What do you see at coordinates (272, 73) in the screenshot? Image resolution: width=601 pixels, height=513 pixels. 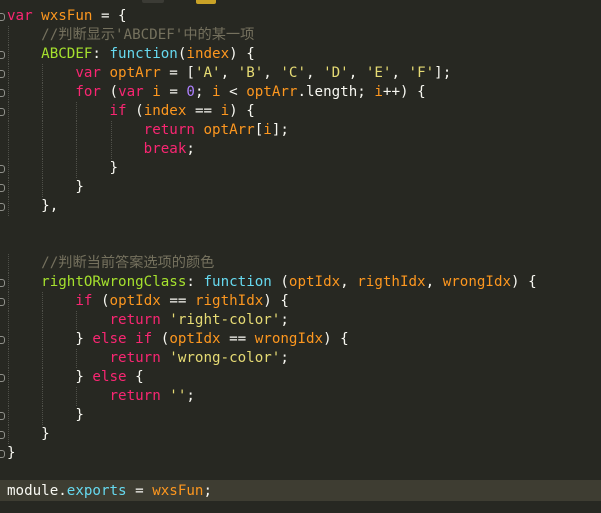 I see `code-token: ,` at bounding box center [272, 73].